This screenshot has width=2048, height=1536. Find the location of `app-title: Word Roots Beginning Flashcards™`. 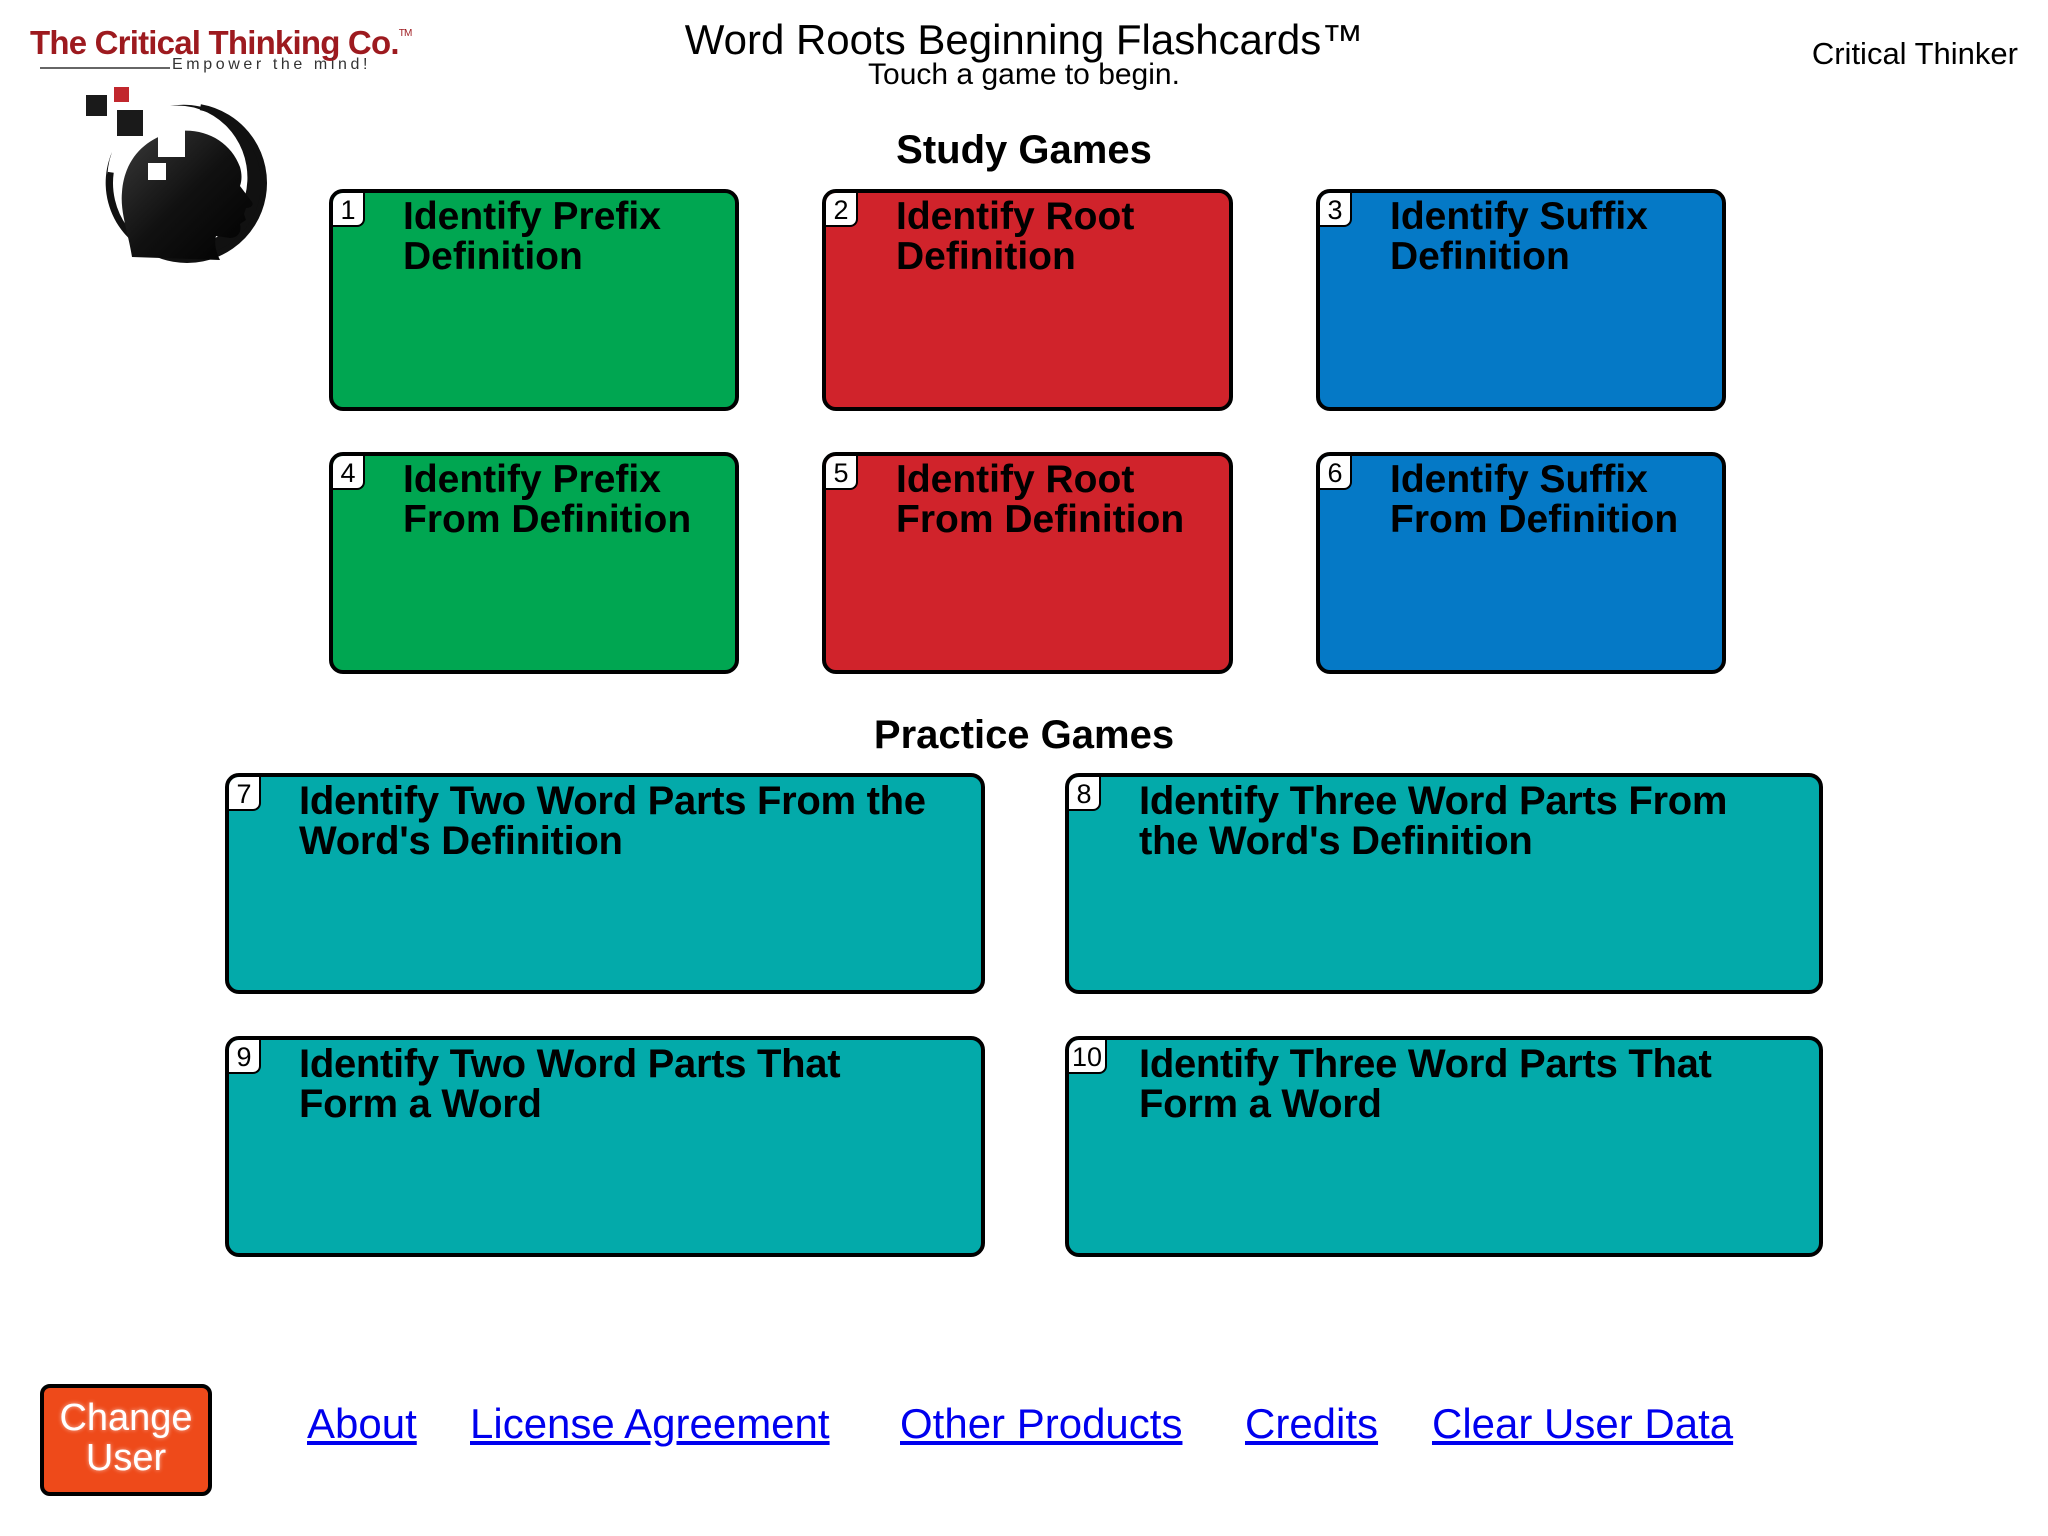

app-title: Word Roots Beginning Flashcards™ is located at coordinates (1024, 39).